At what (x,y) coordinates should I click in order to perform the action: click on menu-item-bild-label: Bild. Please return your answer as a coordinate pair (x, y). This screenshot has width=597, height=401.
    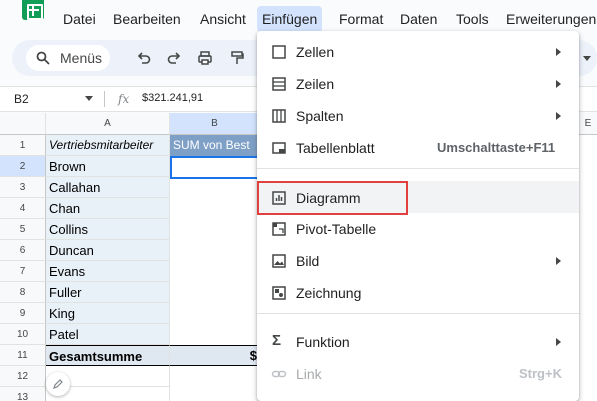
    Looking at the image, I should click on (308, 261).